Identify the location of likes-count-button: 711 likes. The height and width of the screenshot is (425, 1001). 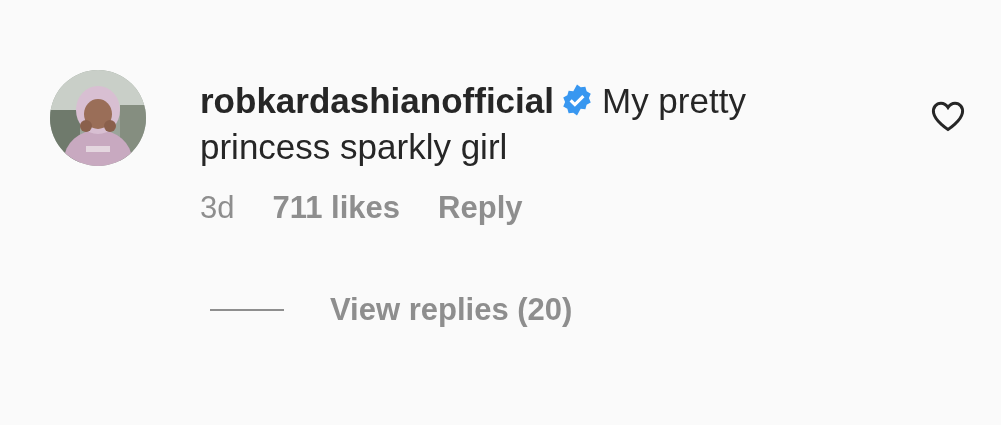
(336, 208).